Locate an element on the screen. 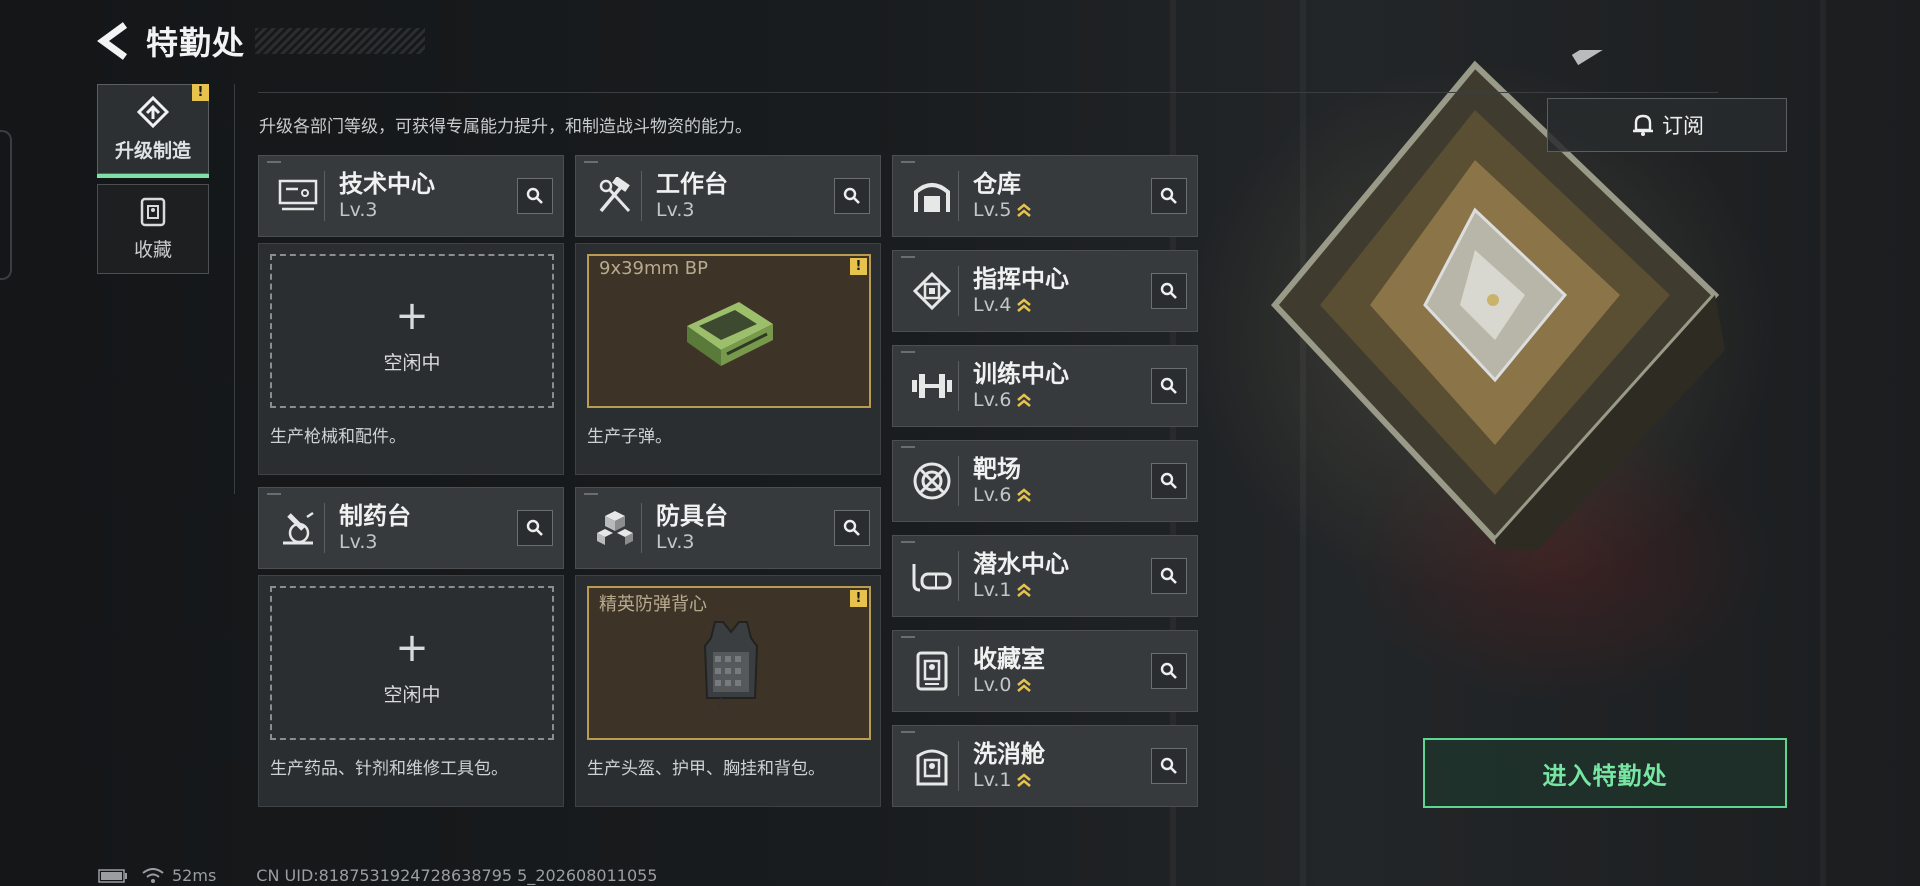 The image size is (1920, 886). page-title: 特勤处 is located at coordinates (196, 43).